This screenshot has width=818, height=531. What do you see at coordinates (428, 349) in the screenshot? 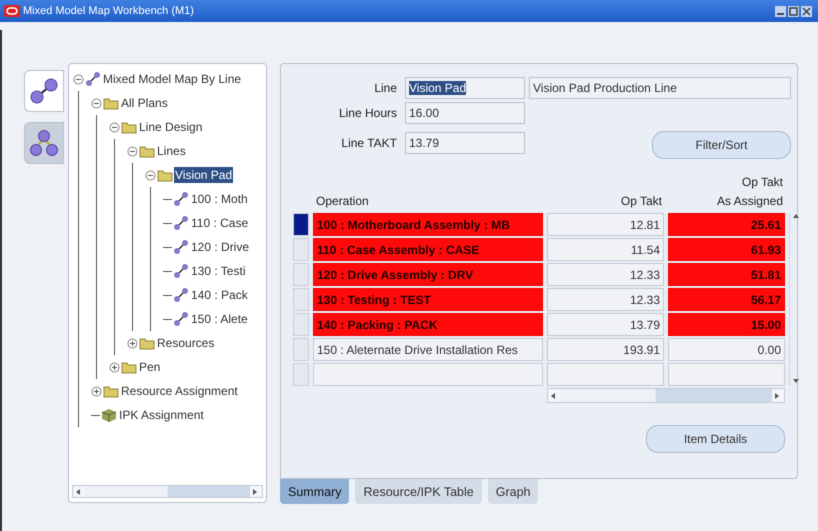
I see `table-cell: 150 : Aleternate Drive Installation Res` at bounding box center [428, 349].